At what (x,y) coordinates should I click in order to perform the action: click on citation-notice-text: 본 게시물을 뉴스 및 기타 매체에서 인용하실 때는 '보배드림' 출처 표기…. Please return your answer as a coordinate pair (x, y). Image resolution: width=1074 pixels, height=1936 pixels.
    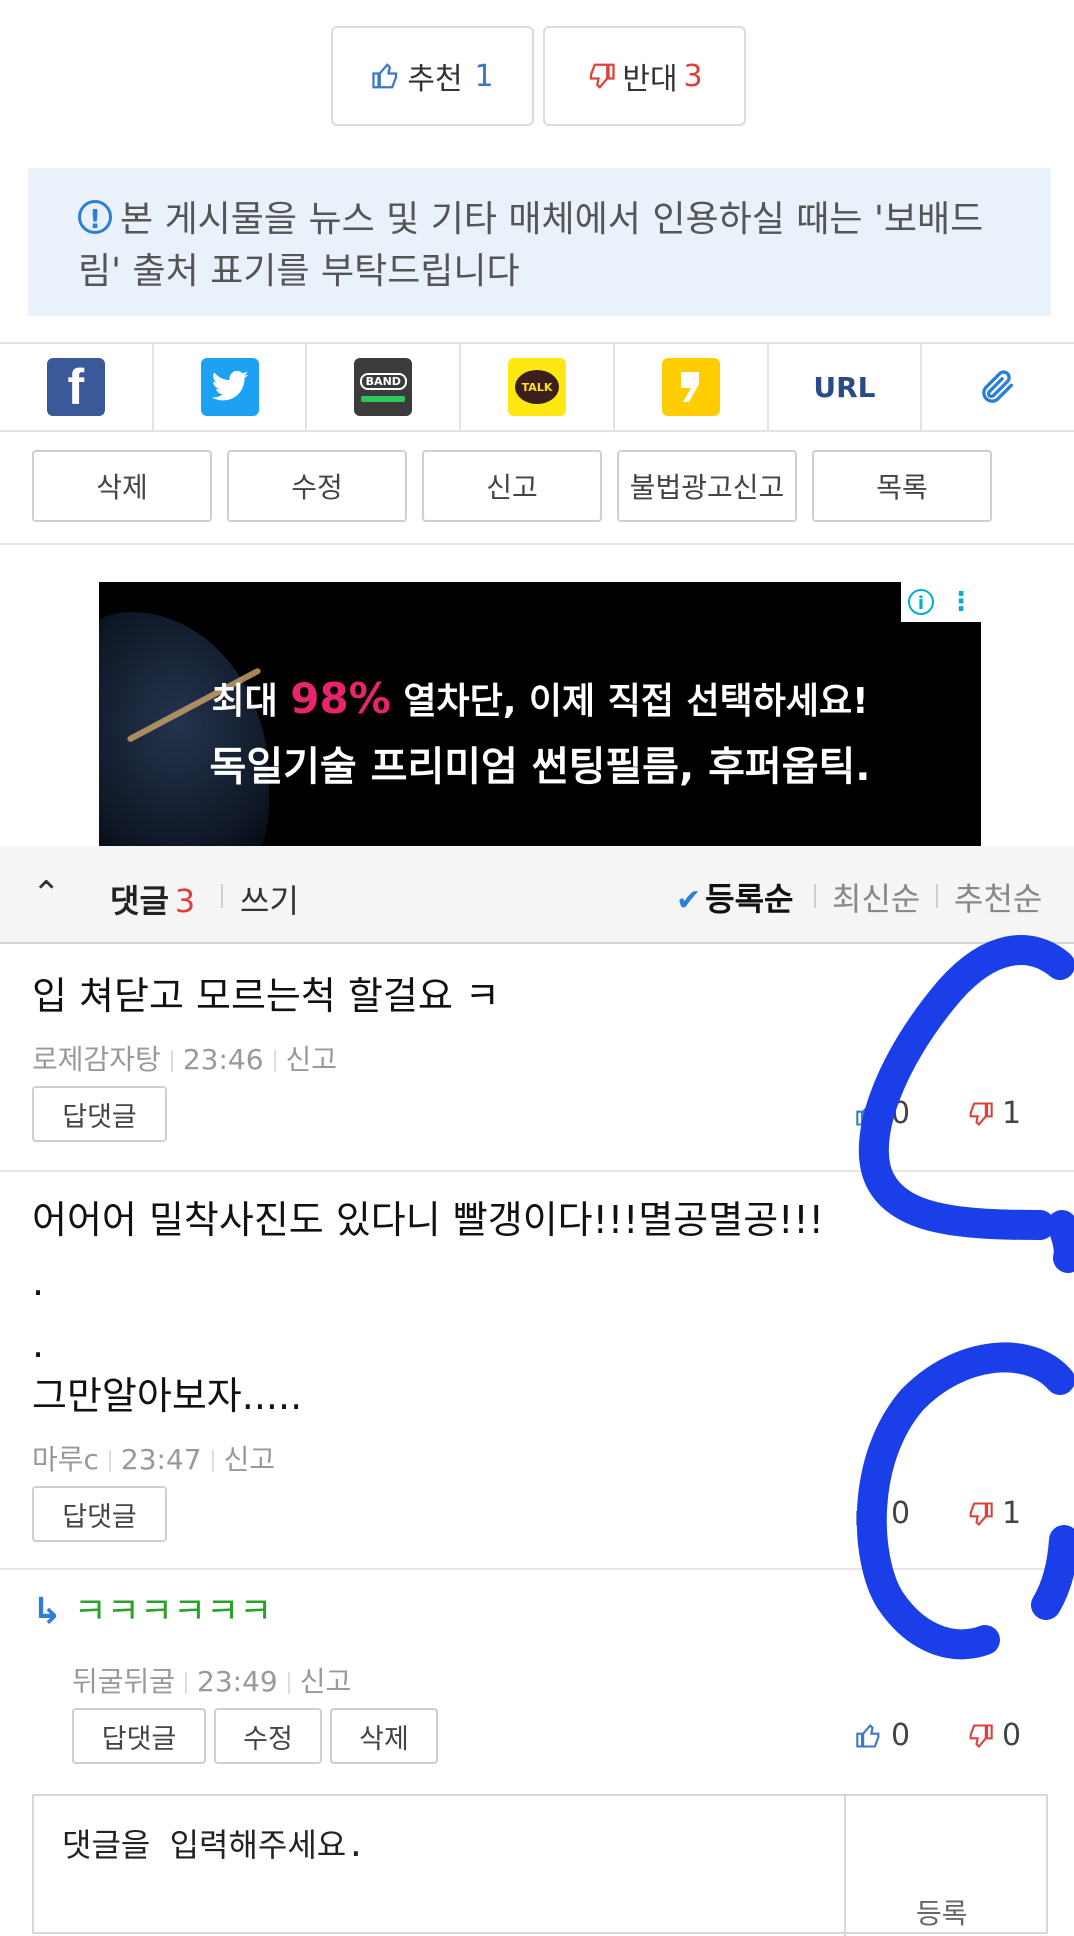
    Looking at the image, I should click on (531, 245).